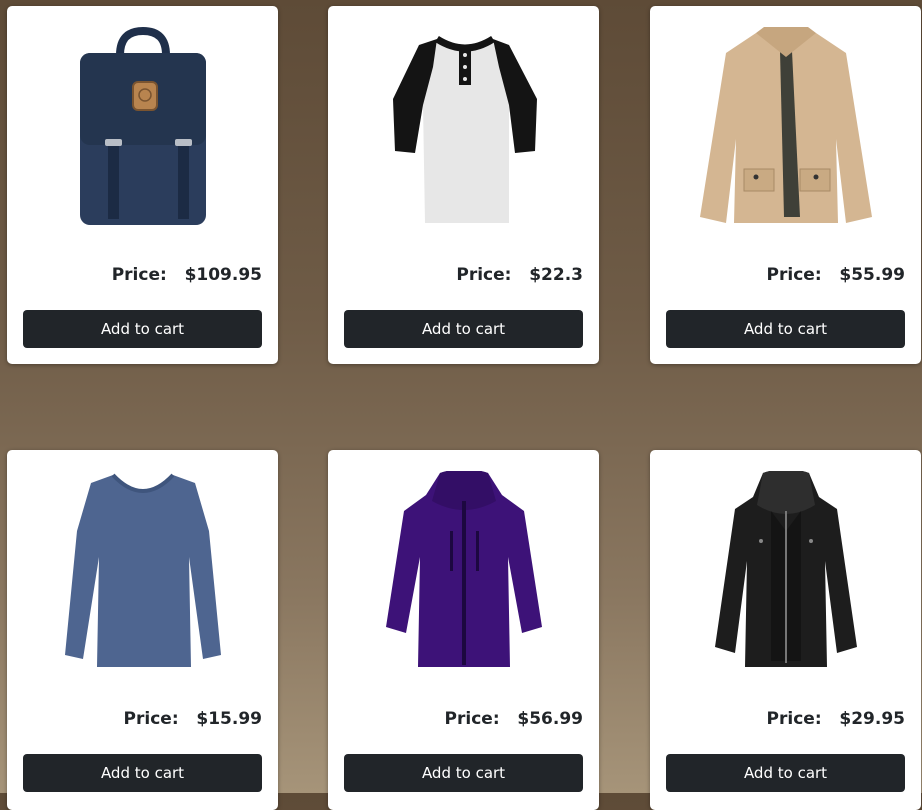  What do you see at coordinates (223, 275) in the screenshot?
I see `price-value: $109.95` at bounding box center [223, 275].